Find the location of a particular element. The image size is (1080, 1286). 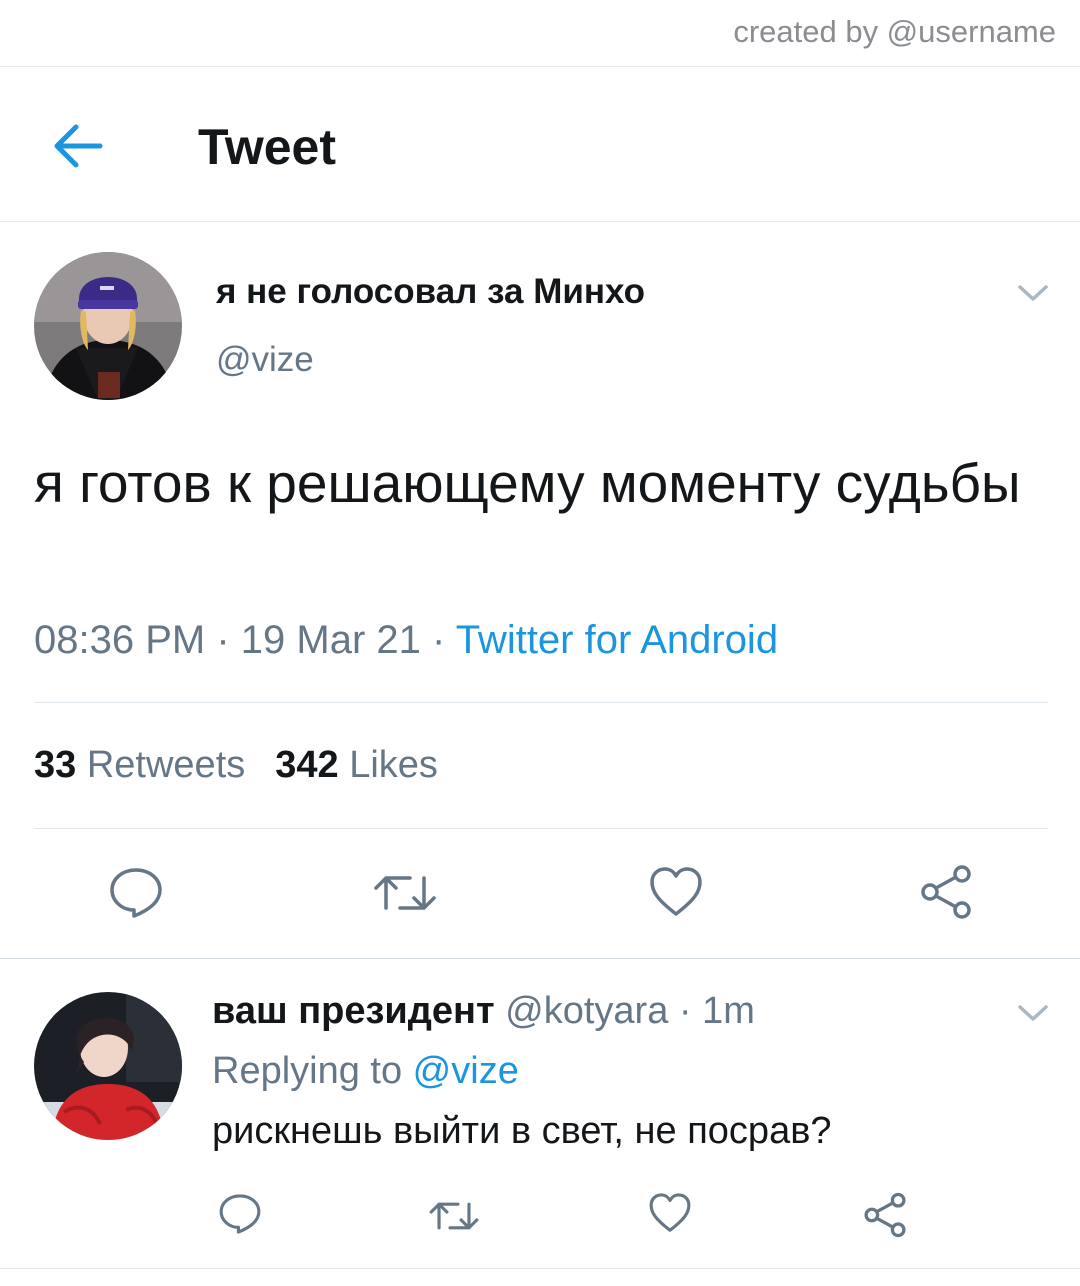

reply-reply-button is located at coordinates (240, 1216).